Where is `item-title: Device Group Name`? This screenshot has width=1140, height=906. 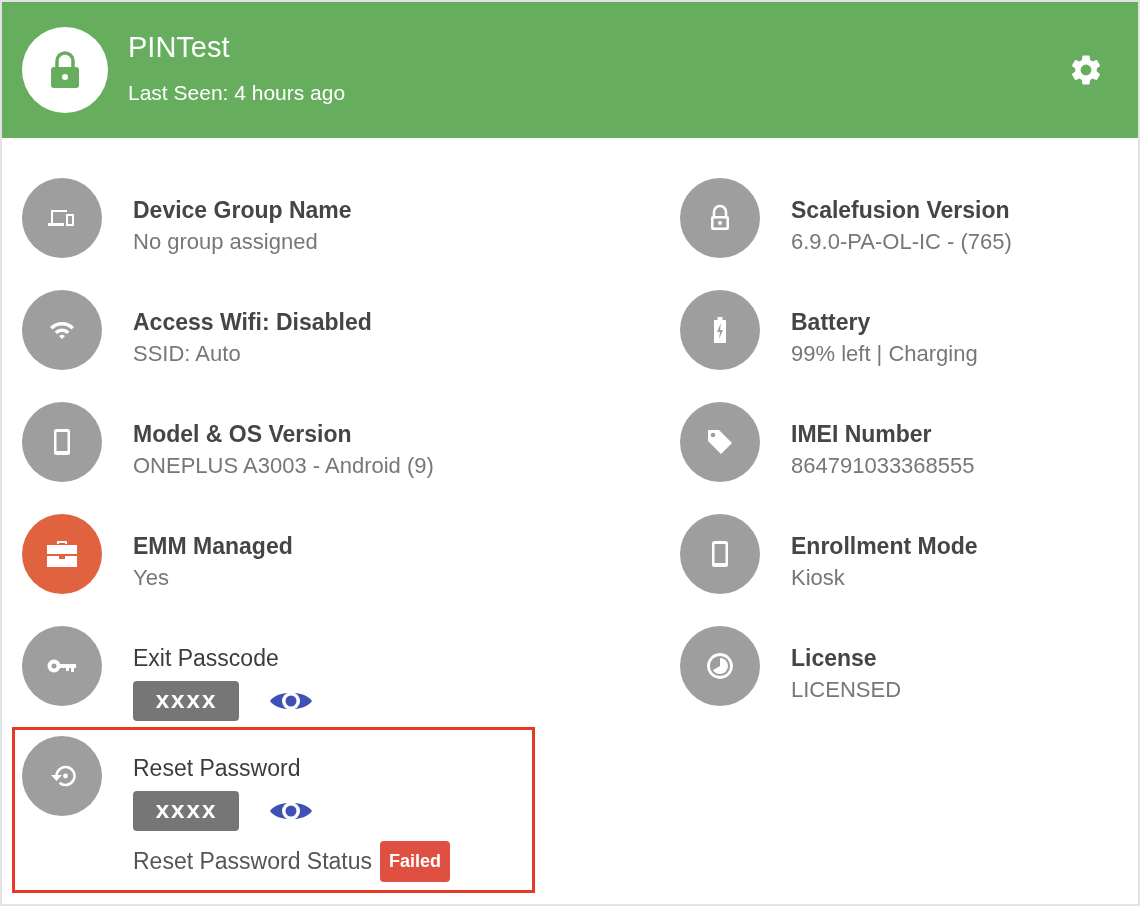 item-title: Device Group Name is located at coordinates (242, 210).